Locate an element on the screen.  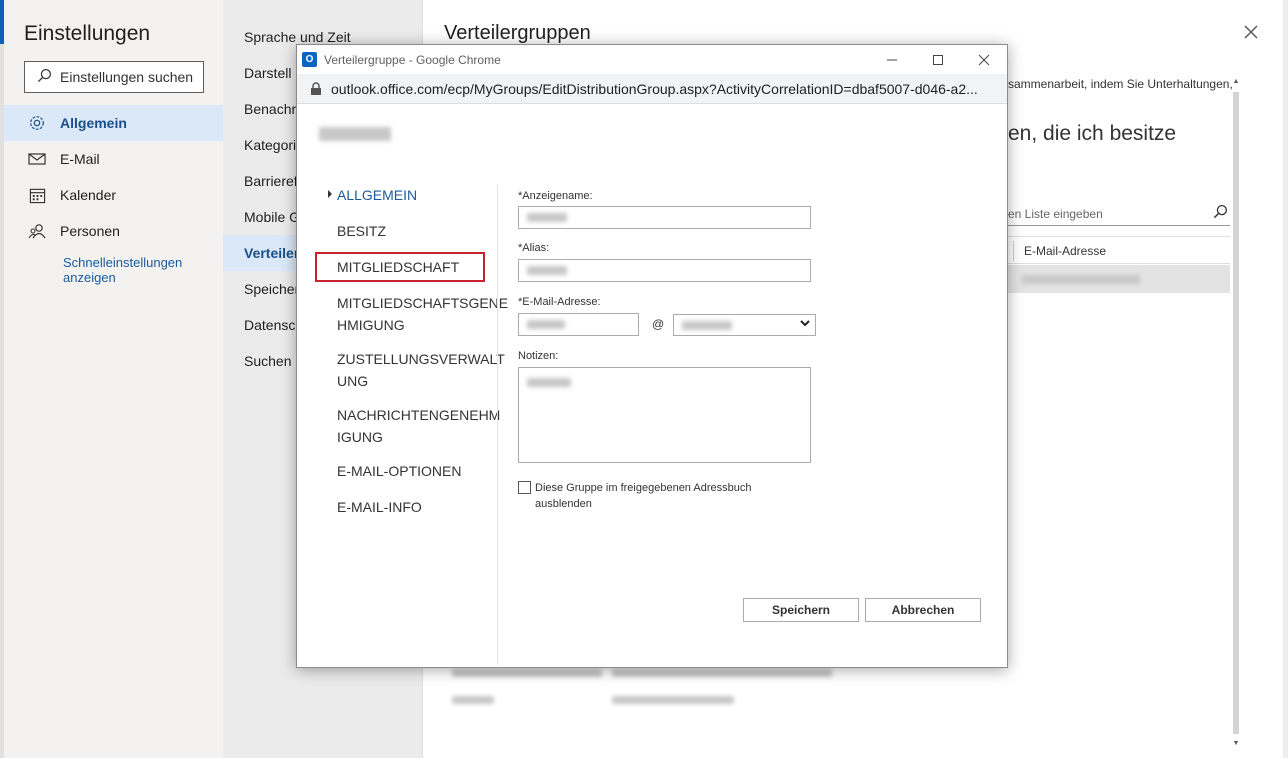
mail-icon is located at coordinates (37, 159).